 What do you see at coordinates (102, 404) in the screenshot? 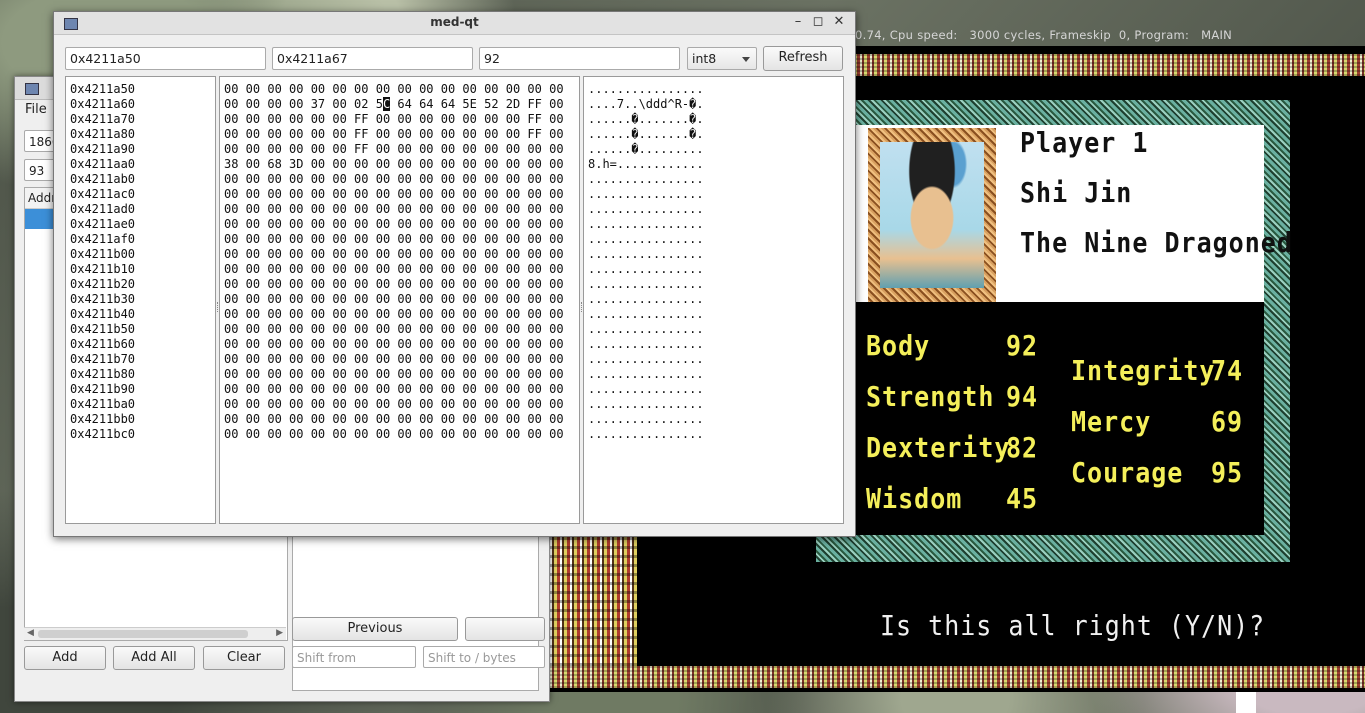
I see `address-cell: 0x4211ba0` at bounding box center [102, 404].